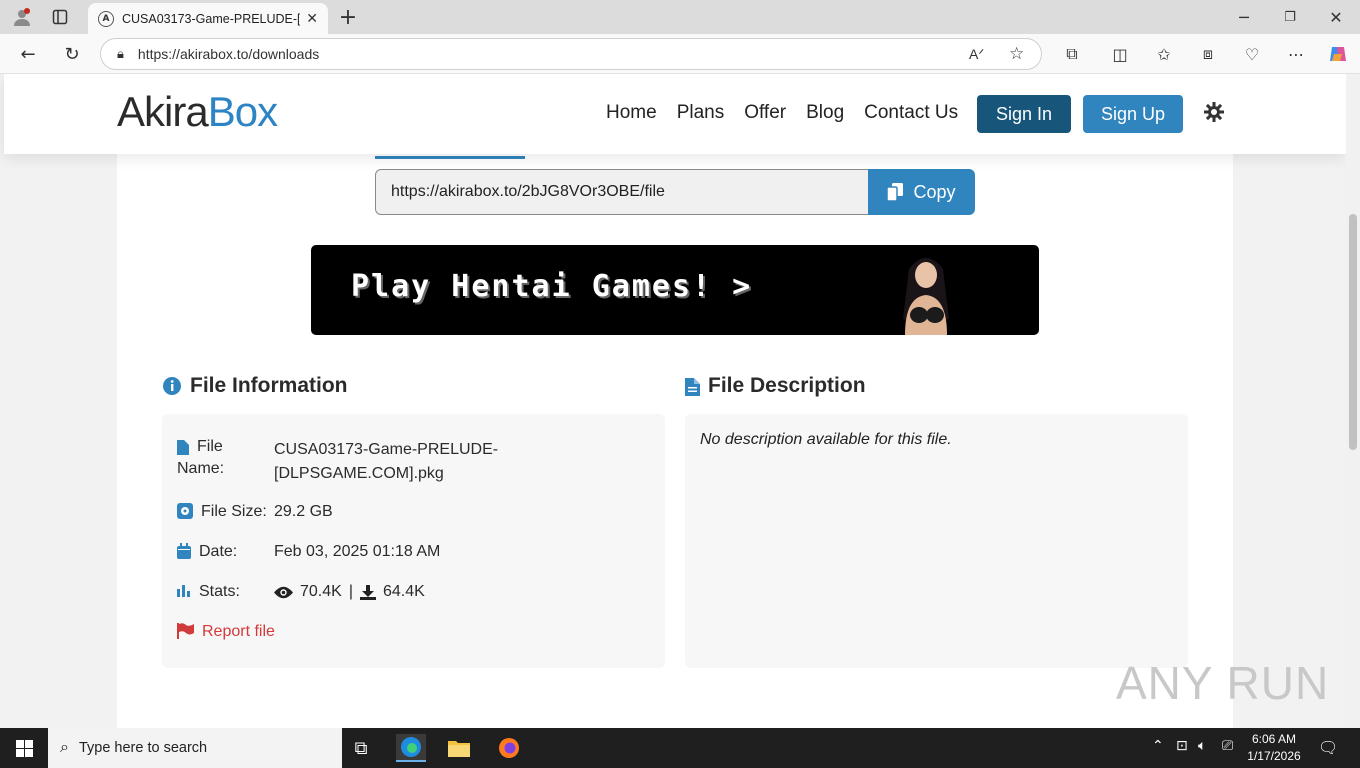 This screenshot has width=1360, height=768. I want to click on edge-taskbar-icon, so click(411, 748).